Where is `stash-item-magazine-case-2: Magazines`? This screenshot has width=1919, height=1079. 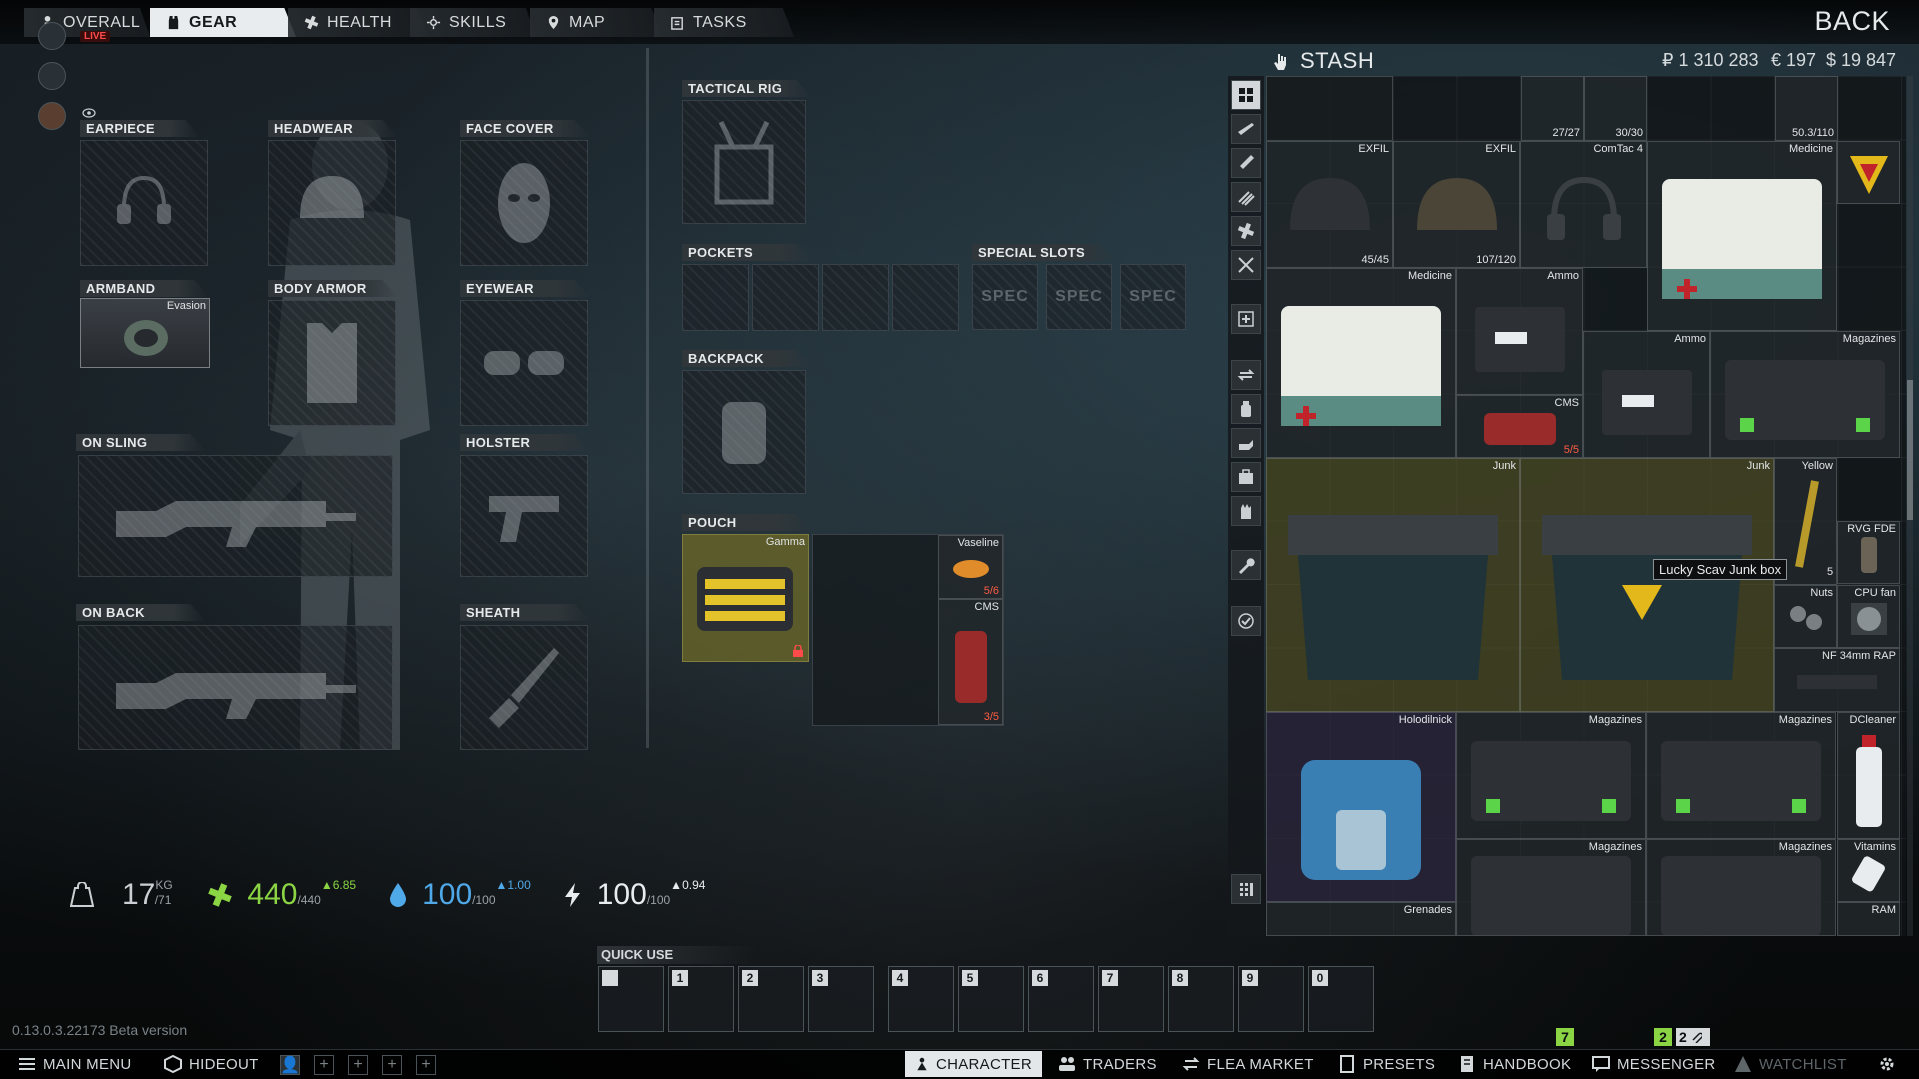
stash-item-magazine-case-2: Magazines is located at coordinates (1551, 775).